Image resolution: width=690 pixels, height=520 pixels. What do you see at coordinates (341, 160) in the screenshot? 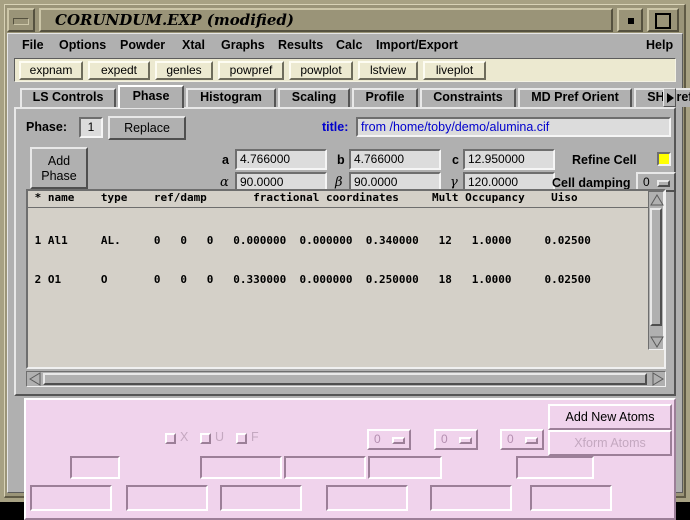
I see `cell-b-label: b` at bounding box center [341, 160].